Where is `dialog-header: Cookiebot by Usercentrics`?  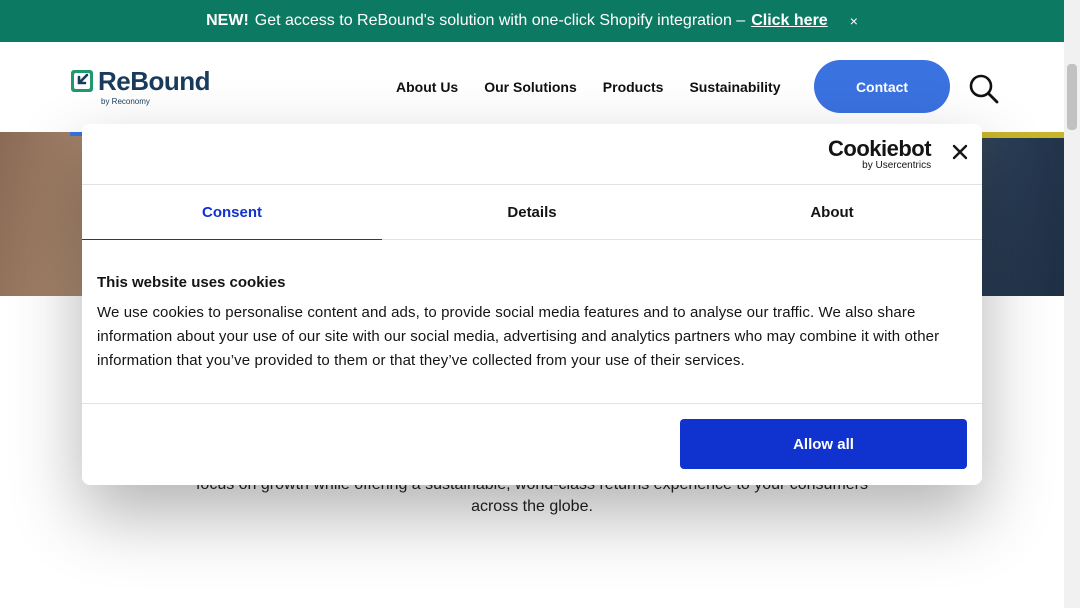 dialog-header: Cookiebot by Usercentrics is located at coordinates (532, 154).